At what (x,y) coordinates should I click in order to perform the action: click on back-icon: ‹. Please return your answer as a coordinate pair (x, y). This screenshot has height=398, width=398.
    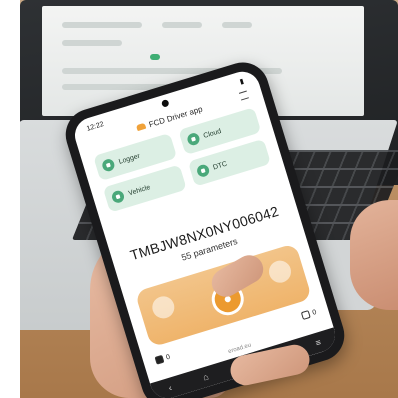
    Looking at the image, I should click on (170, 388).